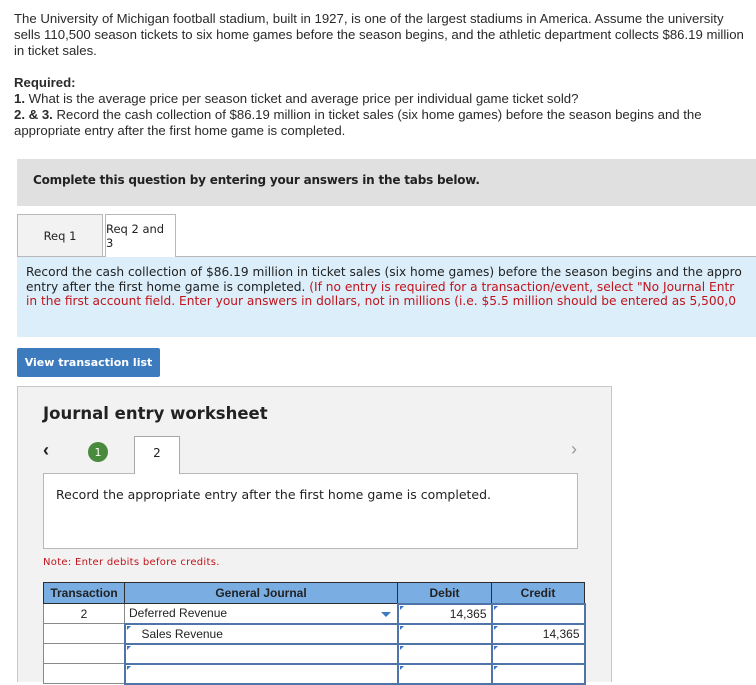 Image resolution: width=756 pixels, height=685 pixels. I want to click on table-row: Sales Revenue 14,365, so click(314, 633).